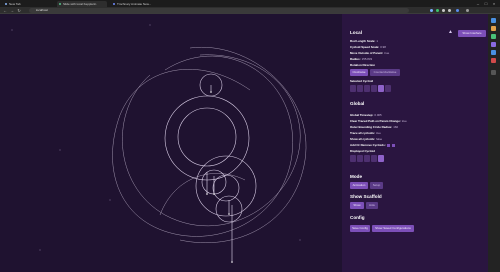 The image size is (500, 272). I want to click on setup-mode-button: Setup, so click(376, 185).